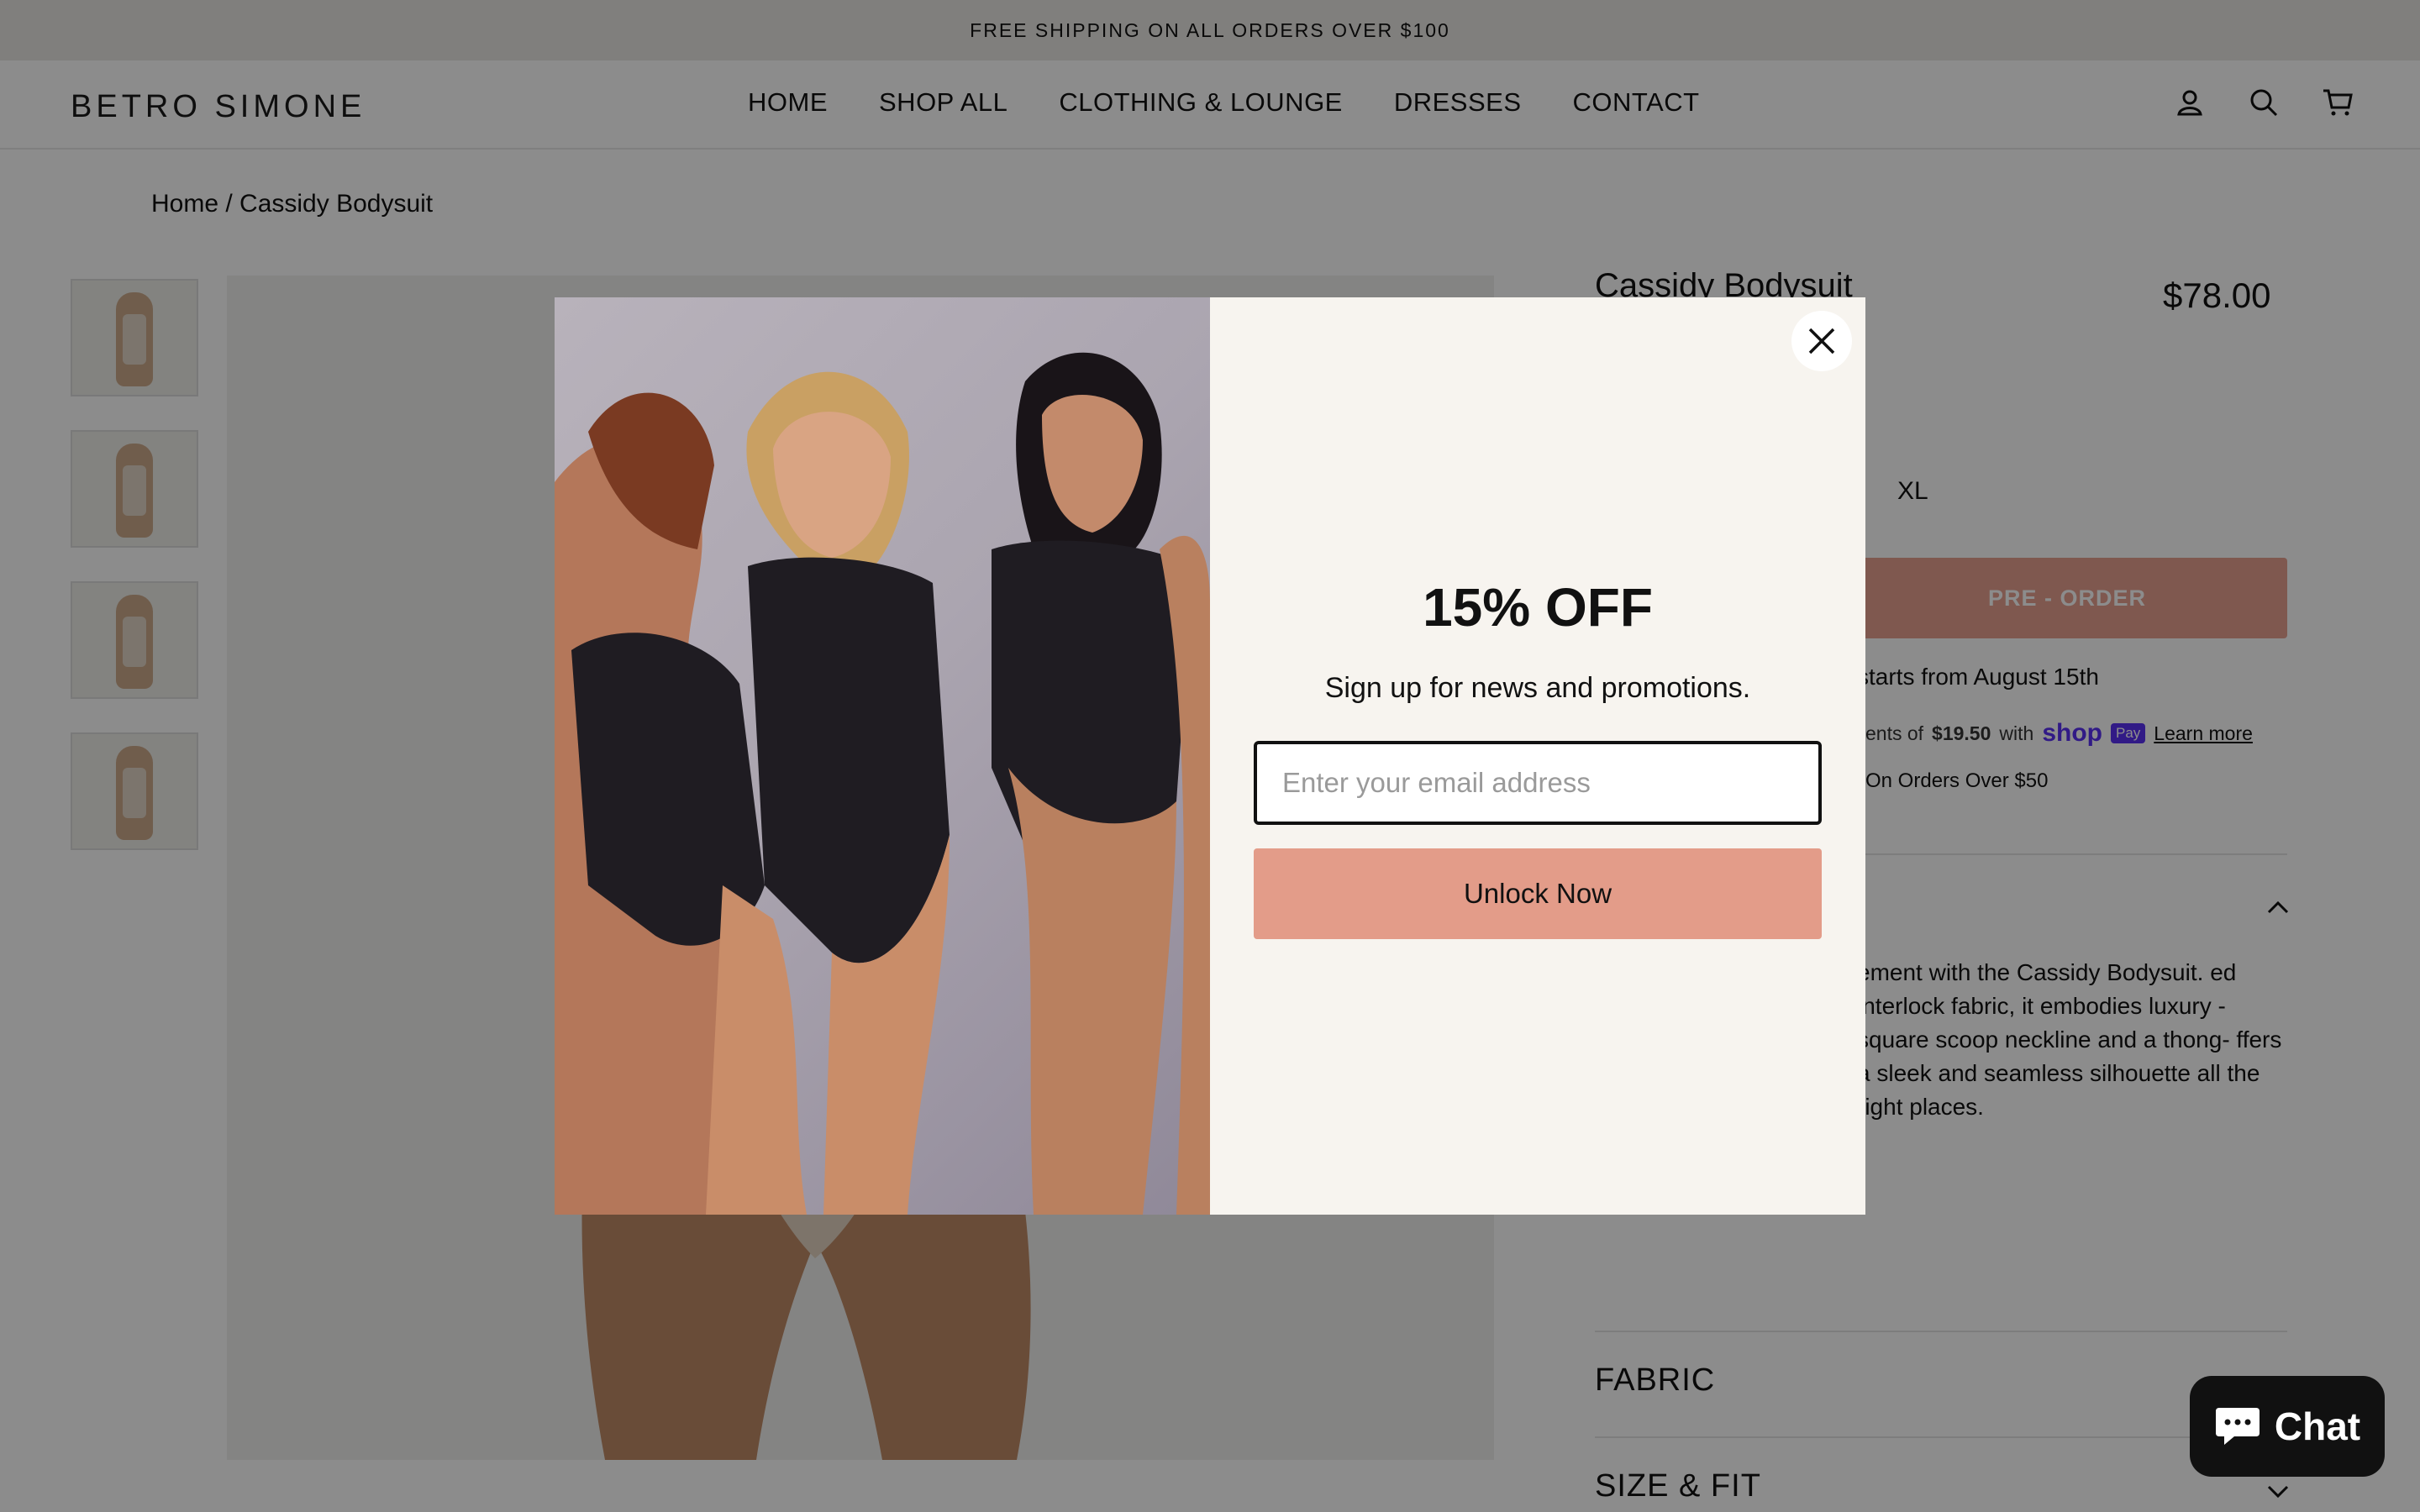 The height and width of the screenshot is (1512, 2420). What do you see at coordinates (2317, 1426) in the screenshot?
I see `chat-label: Chat` at bounding box center [2317, 1426].